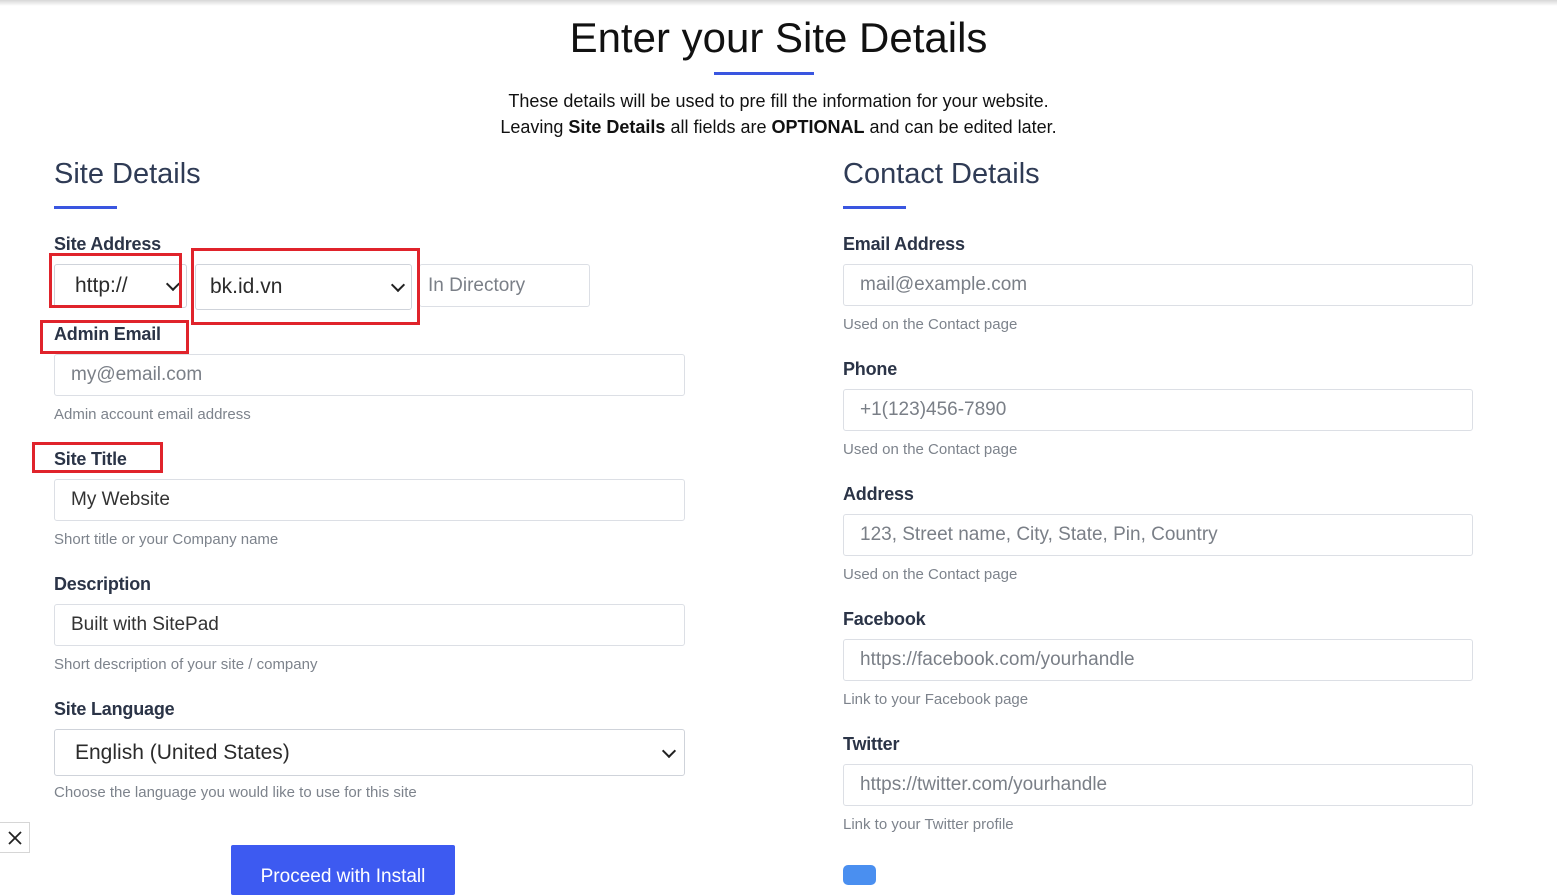 This screenshot has height=895, width=1557. Describe the element at coordinates (936, 699) in the screenshot. I see `facebook-help: Link to your Facebook page` at that location.